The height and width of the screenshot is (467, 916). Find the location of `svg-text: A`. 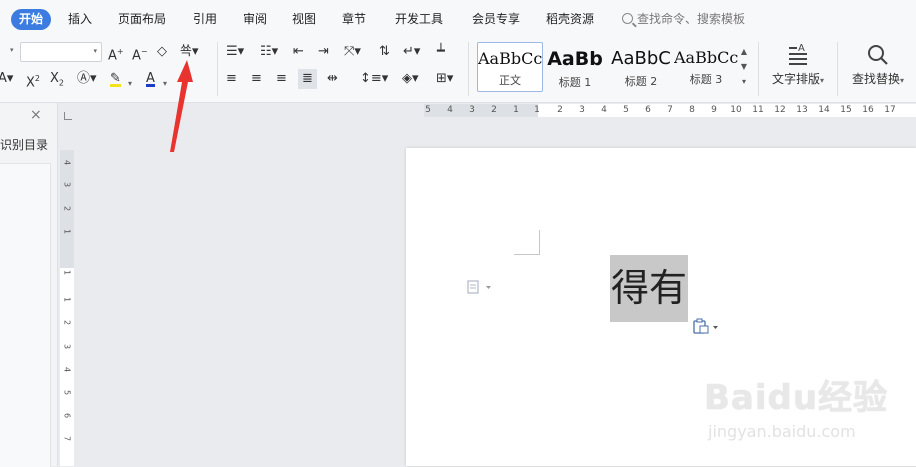

svg-text: A is located at coordinates (801, 48).